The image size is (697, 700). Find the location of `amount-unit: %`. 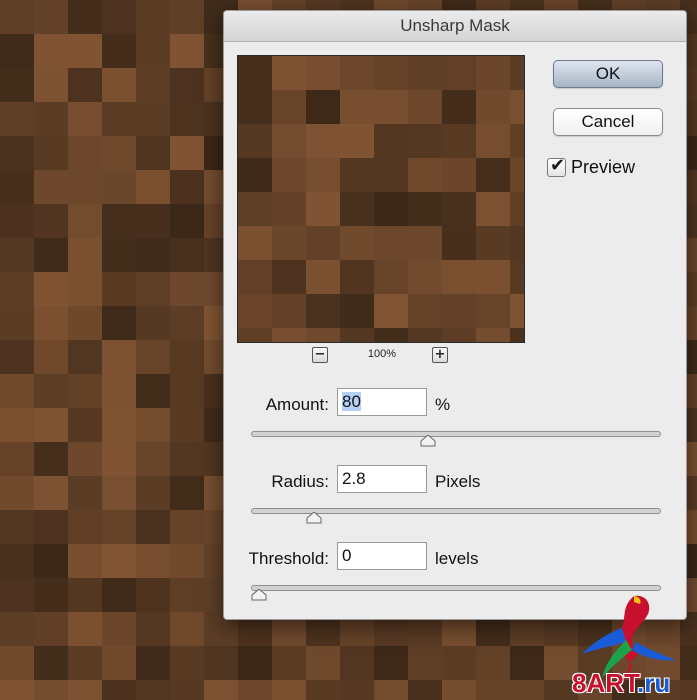

amount-unit: % is located at coordinates (443, 404).